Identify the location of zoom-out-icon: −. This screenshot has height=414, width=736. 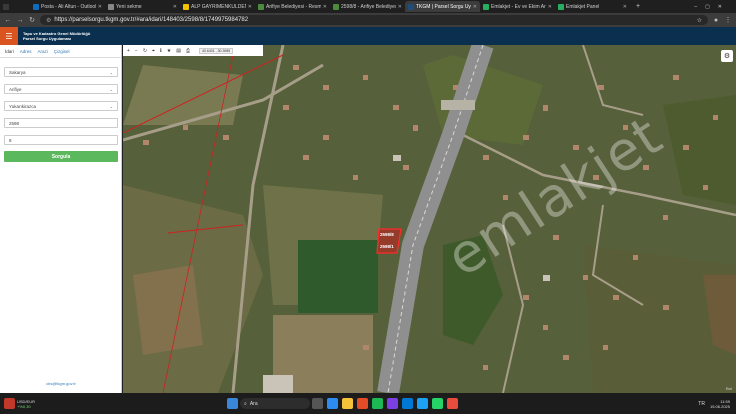
(136, 51).